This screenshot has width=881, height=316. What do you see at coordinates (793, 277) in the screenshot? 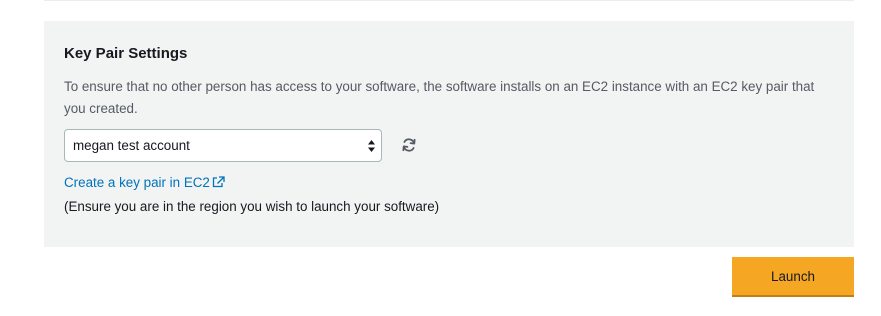
I see `launch-button: Launch` at bounding box center [793, 277].